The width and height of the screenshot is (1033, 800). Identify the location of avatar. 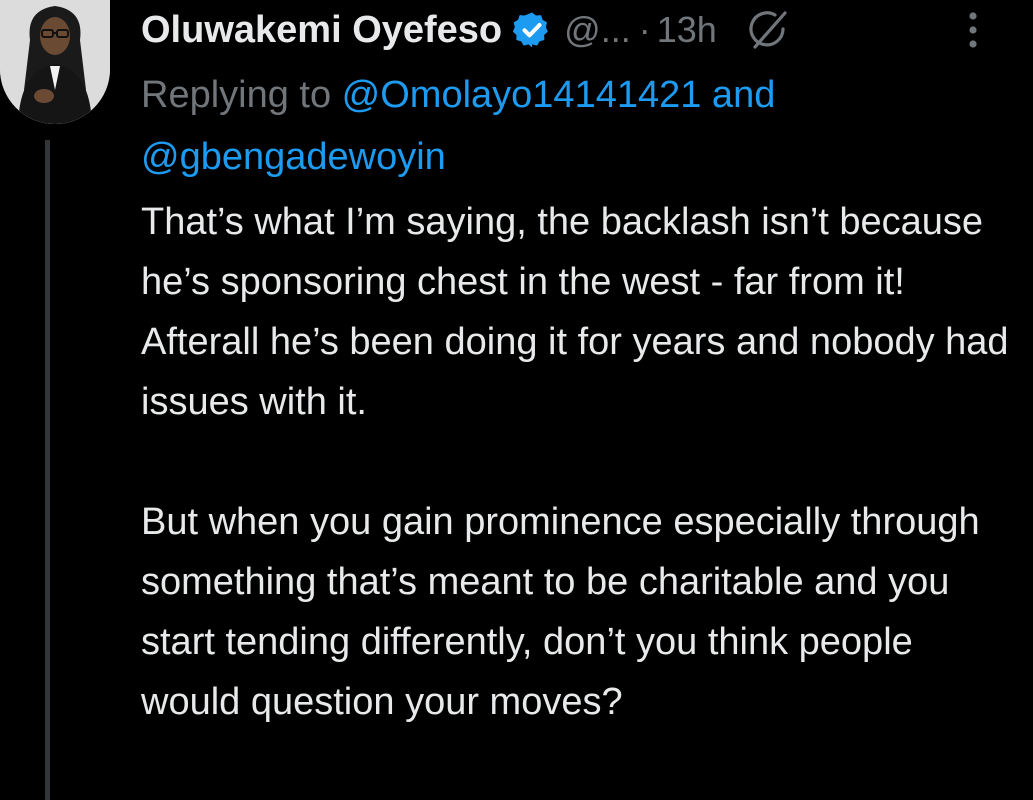
(55, 62).